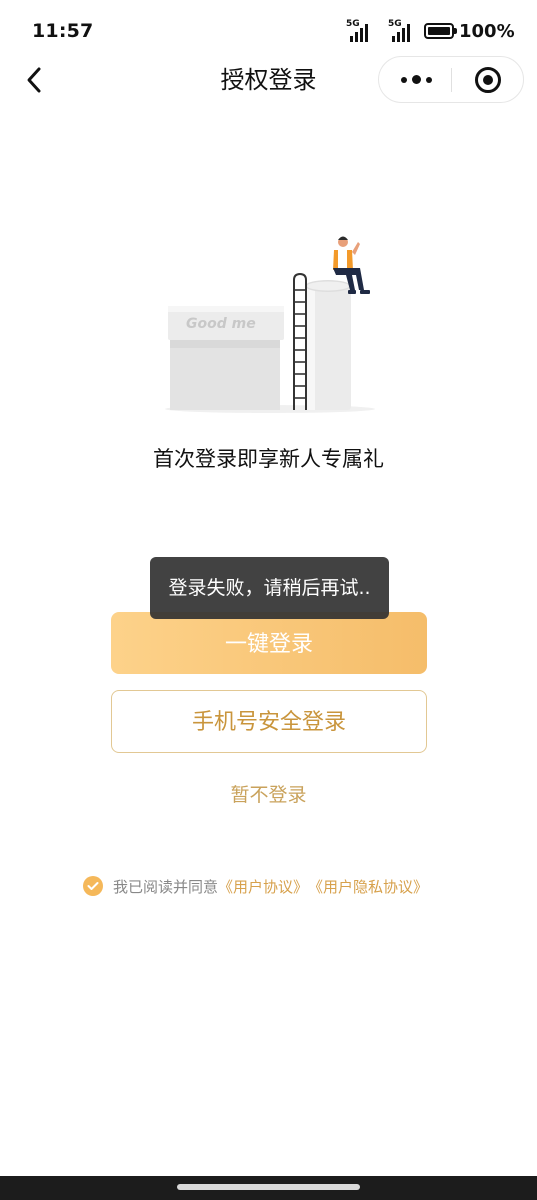  What do you see at coordinates (269, 588) in the screenshot?
I see `error-toast: 登录失败，请稍后再试..` at bounding box center [269, 588].